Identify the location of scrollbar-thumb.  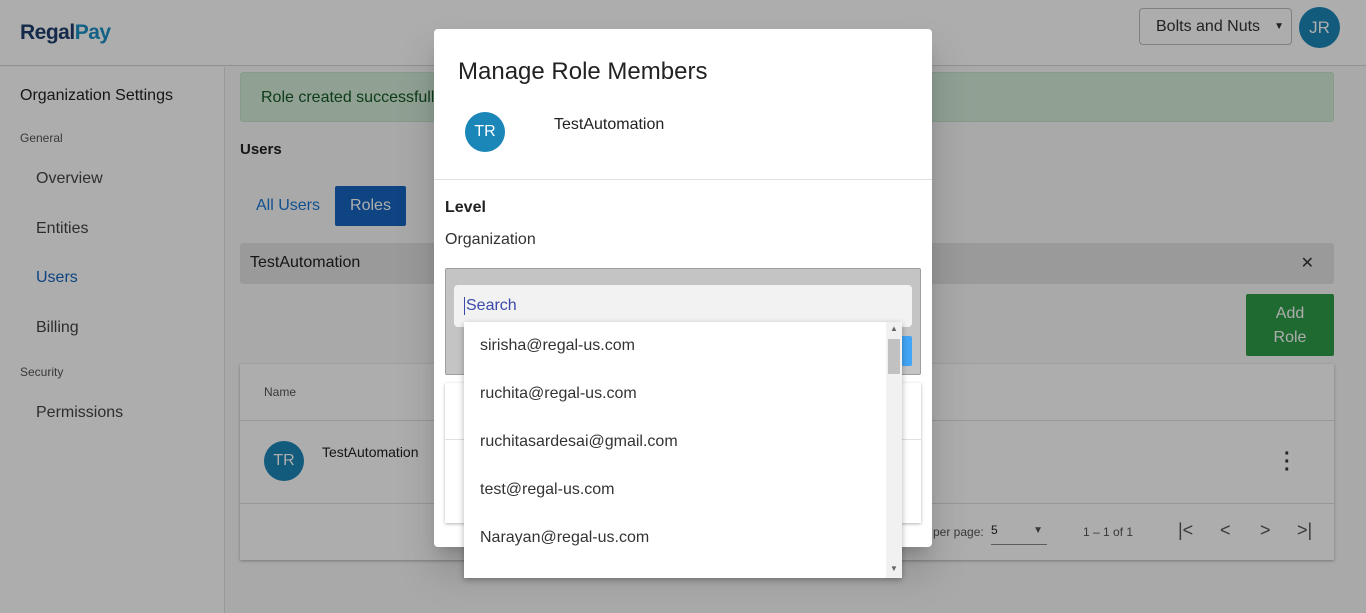
(894, 356).